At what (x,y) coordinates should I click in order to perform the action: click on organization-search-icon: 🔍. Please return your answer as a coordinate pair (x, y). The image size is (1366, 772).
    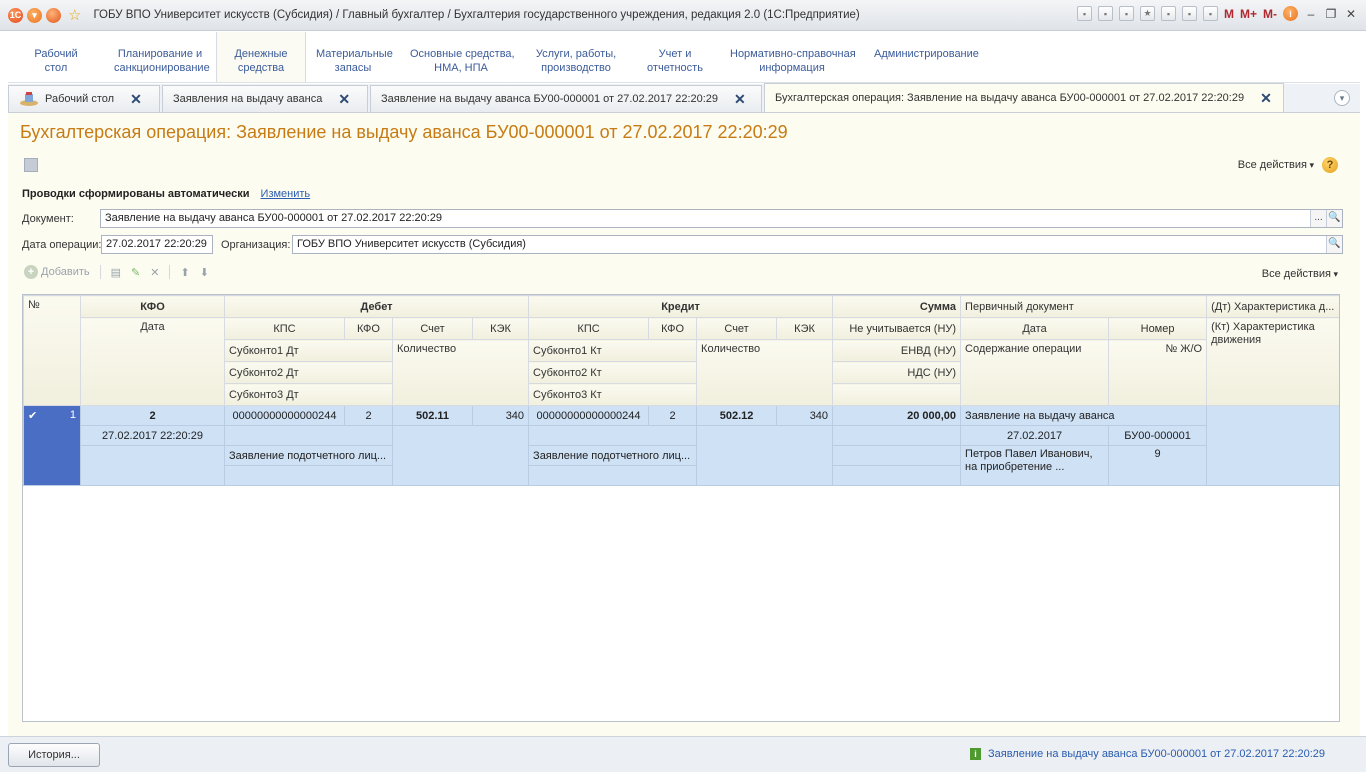
    Looking at the image, I should click on (1334, 244).